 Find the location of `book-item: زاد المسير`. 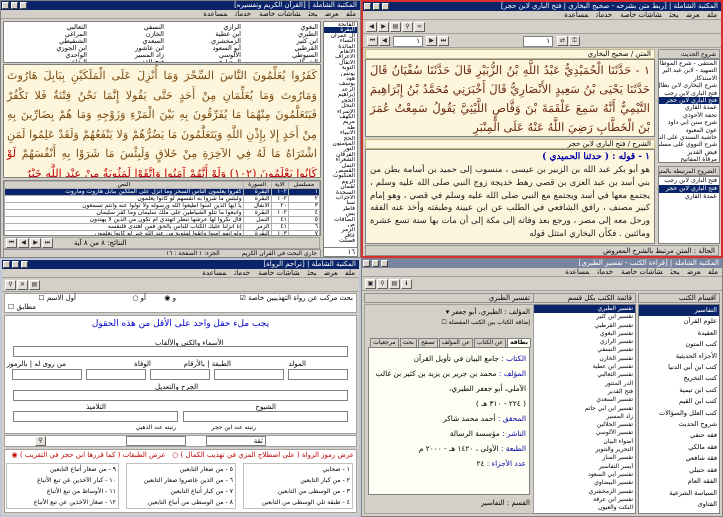

book-item: زاد المسير is located at coordinates (584, 417).